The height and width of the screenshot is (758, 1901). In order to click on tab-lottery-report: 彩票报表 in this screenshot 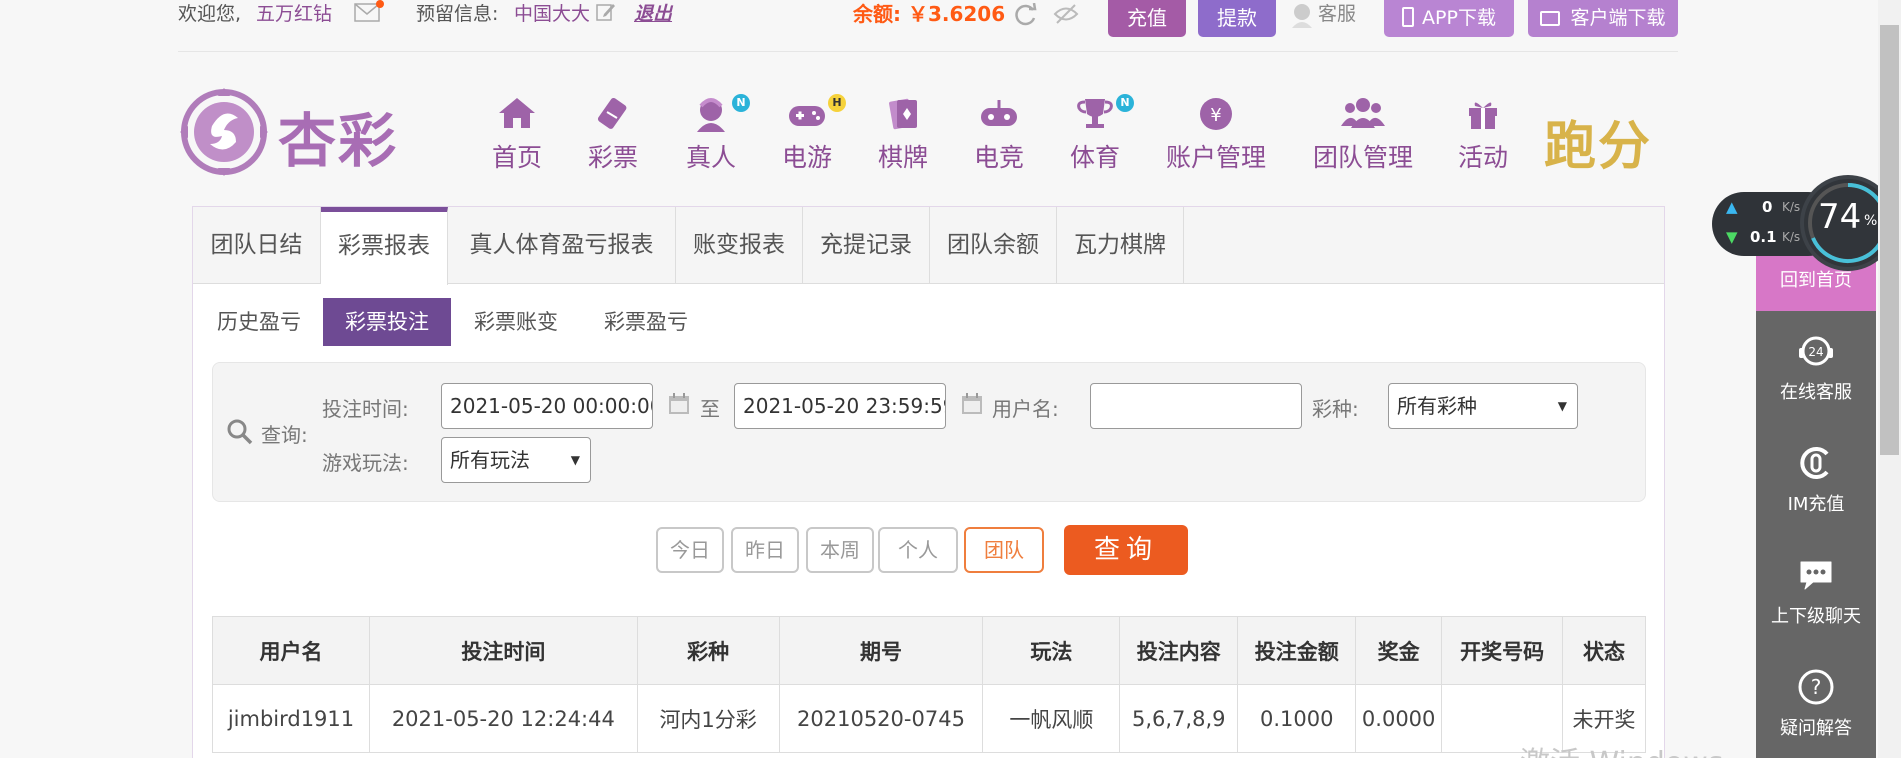, I will do `click(384, 246)`.